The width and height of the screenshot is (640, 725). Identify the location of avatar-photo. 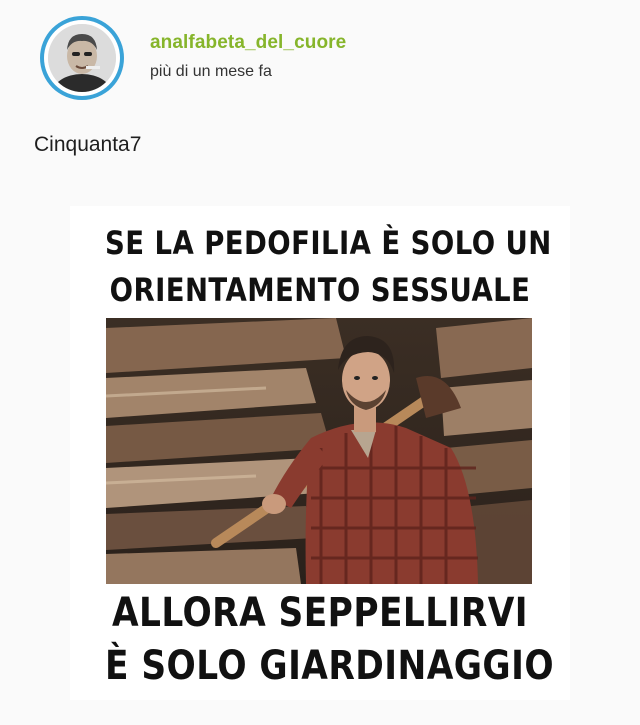
(82, 58).